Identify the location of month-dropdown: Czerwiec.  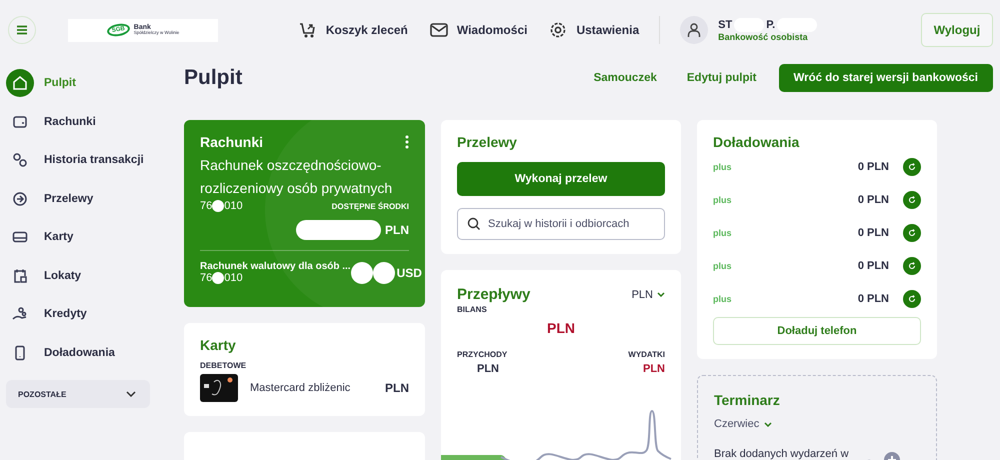
(743, 424).